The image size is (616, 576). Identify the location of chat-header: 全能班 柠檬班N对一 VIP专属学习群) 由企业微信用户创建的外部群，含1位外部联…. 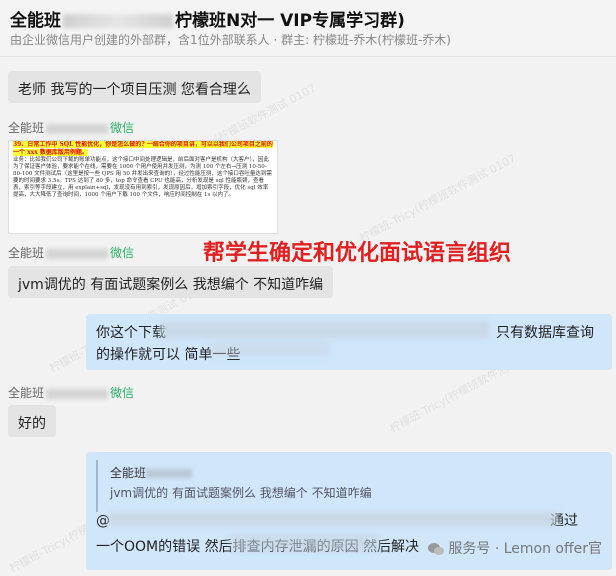
(308, 28).